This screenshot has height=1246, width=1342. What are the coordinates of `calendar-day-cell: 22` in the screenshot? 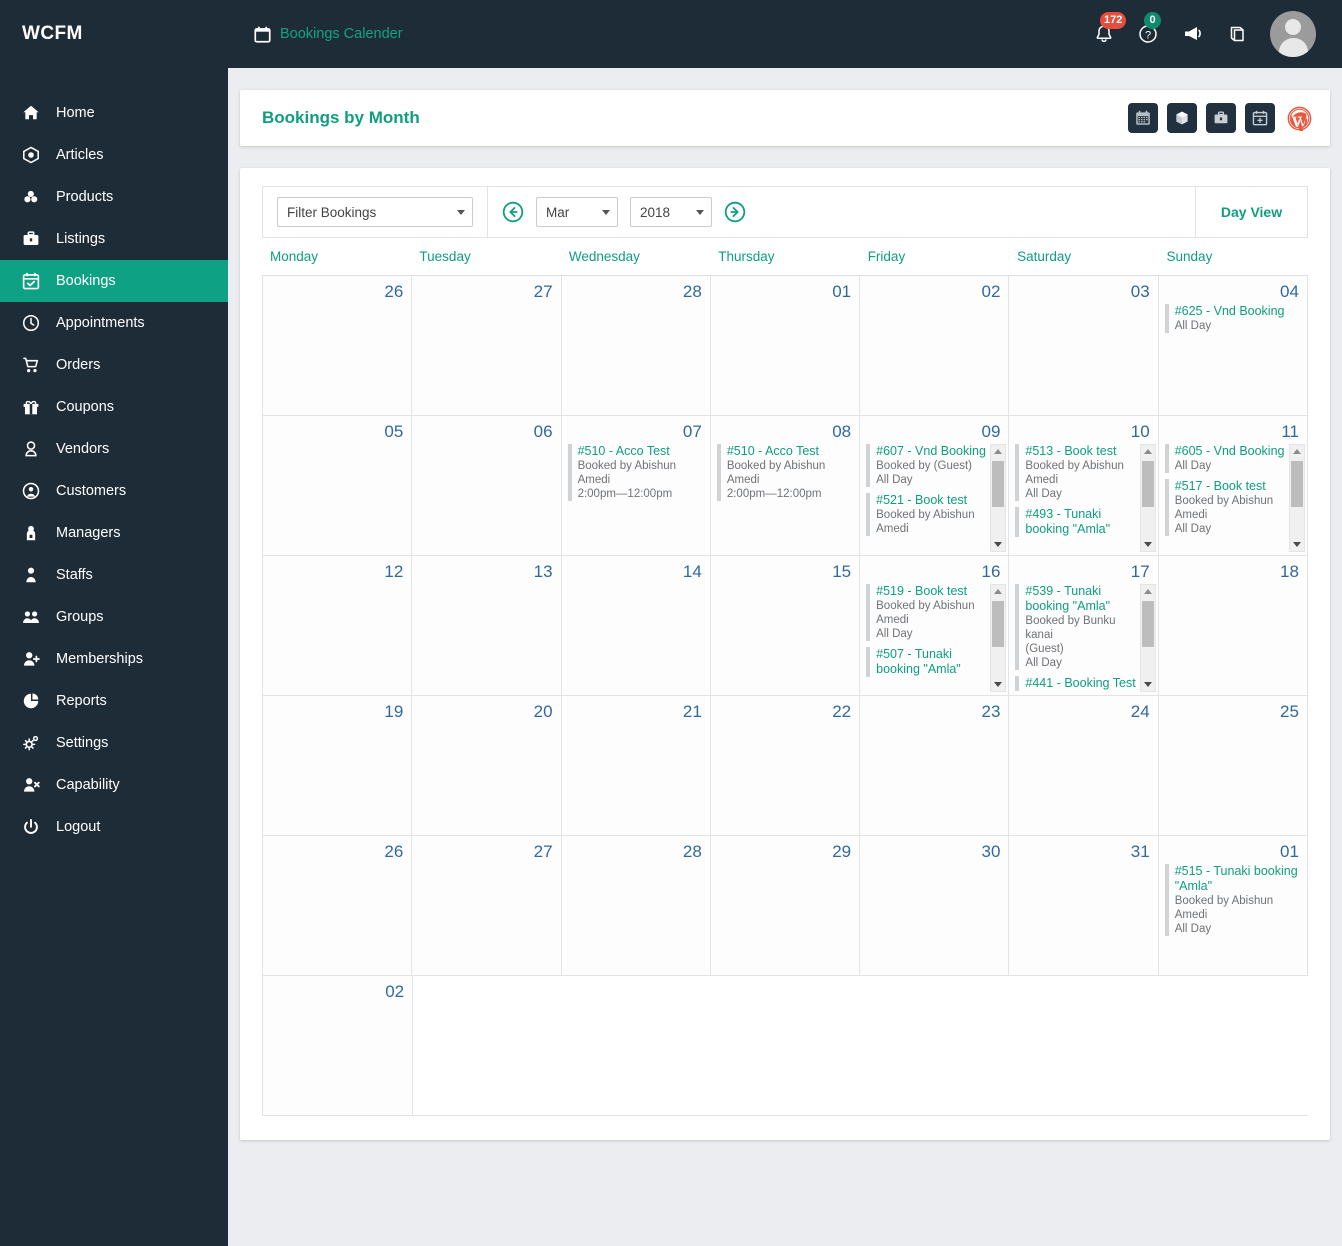 It's located at (785, 765).